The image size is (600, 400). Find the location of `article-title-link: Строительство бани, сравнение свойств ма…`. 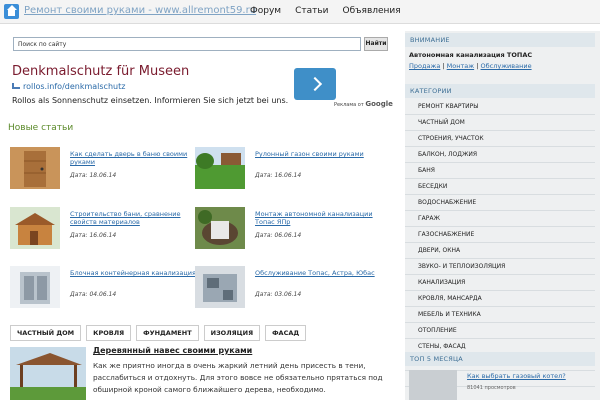

article-title-link: Строительство бани, сравнение свойств ма… is located at coordinates (134, 218).